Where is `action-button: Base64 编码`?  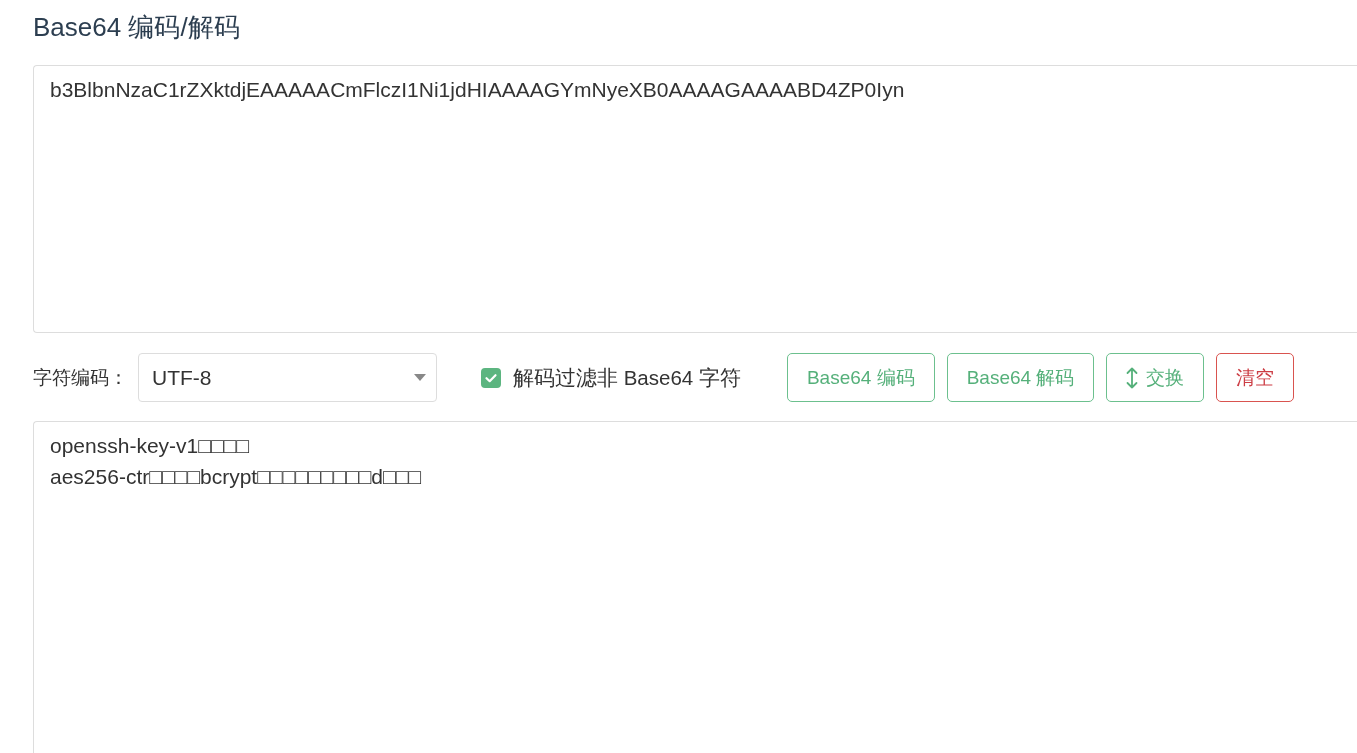
action-button: Base64 编码 is located at coordinates (860, 377).